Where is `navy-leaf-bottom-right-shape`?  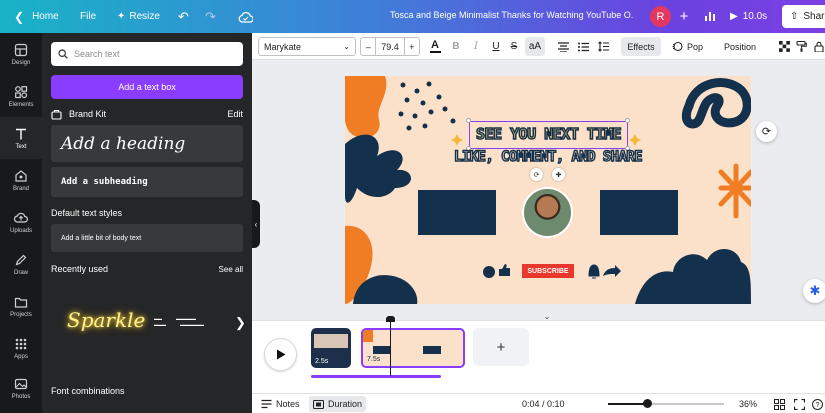
navy-leaf-bottom-right-shape is located at coordinates (693, 276).